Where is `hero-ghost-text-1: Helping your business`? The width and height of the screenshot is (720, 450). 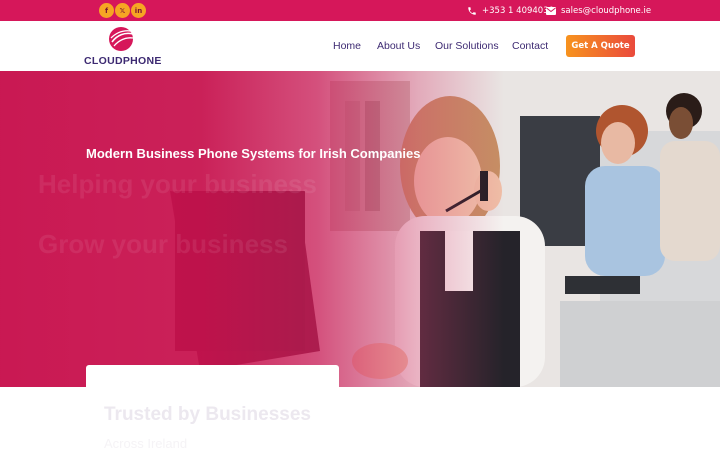
hero-ghost-text-1: Helping your business is located at coordinates (177, 184).